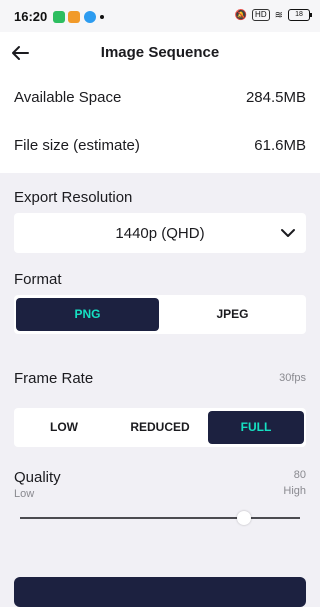 This screenshot has height=607, width=320. I want to click on format-label: Format, so click(38, 279).